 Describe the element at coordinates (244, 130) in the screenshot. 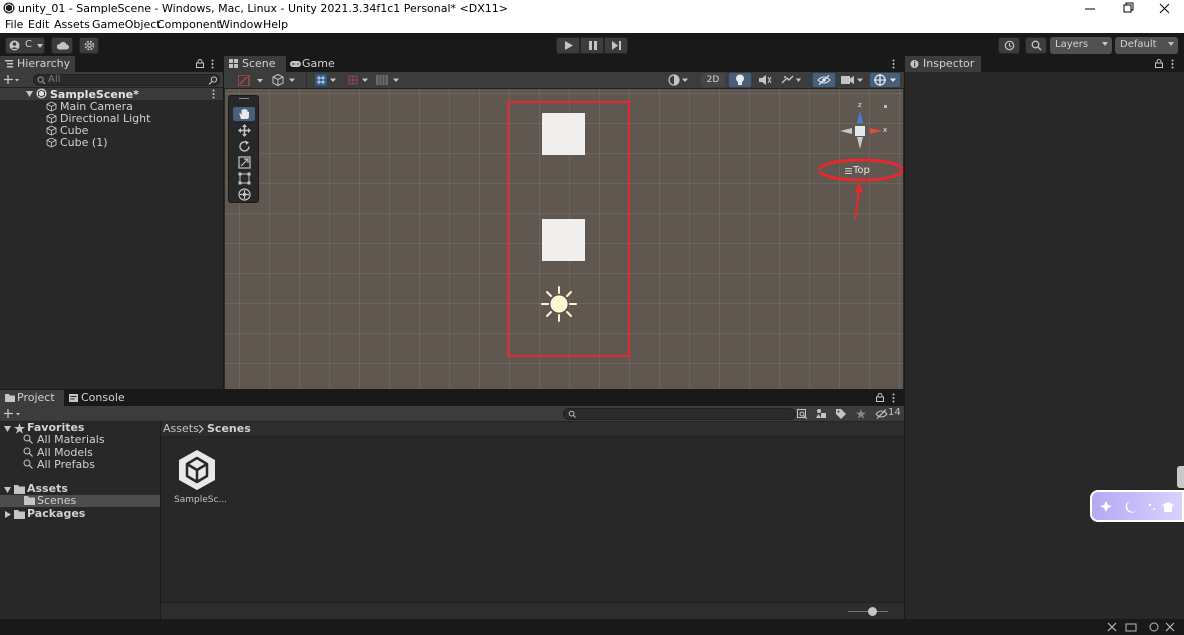

I see `move-icon` at that location.